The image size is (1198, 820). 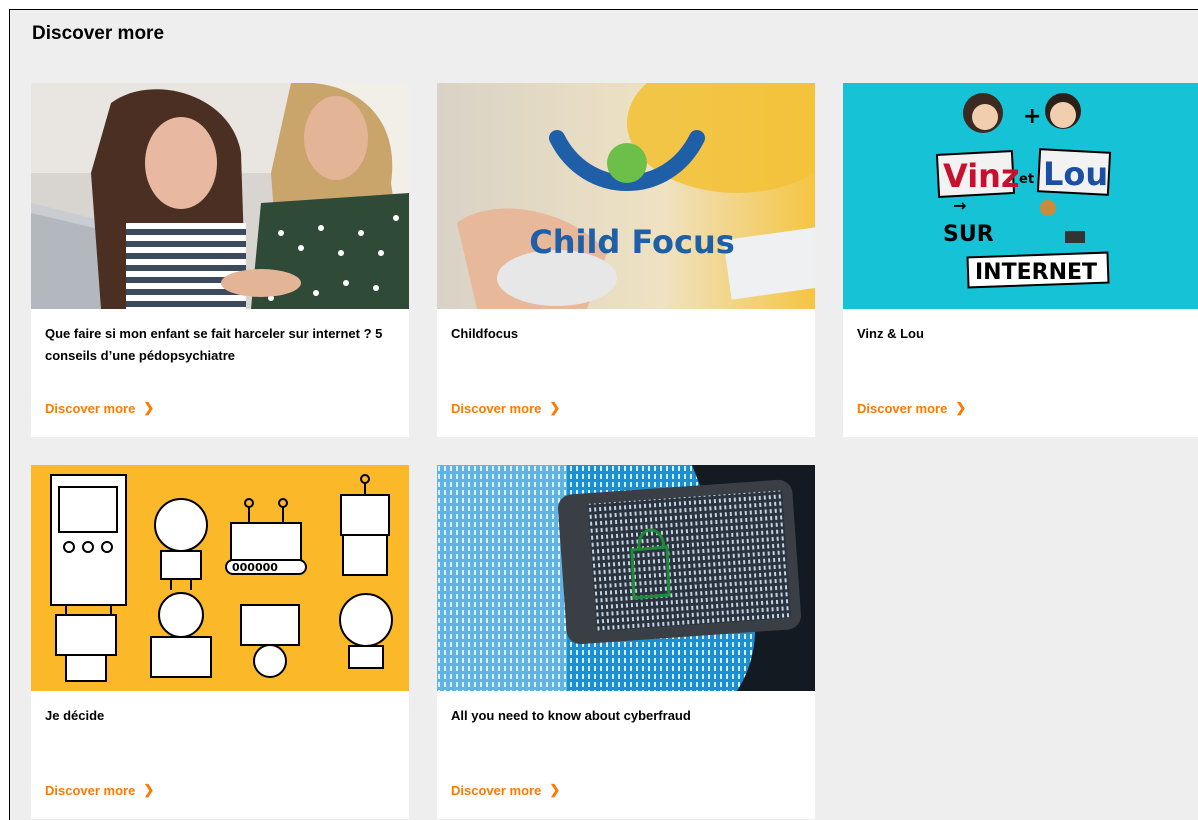 What do you see at coordinates (98, 33) in the screenshot?
I see `section-title: Discover more` at bounding box center [98, 33].